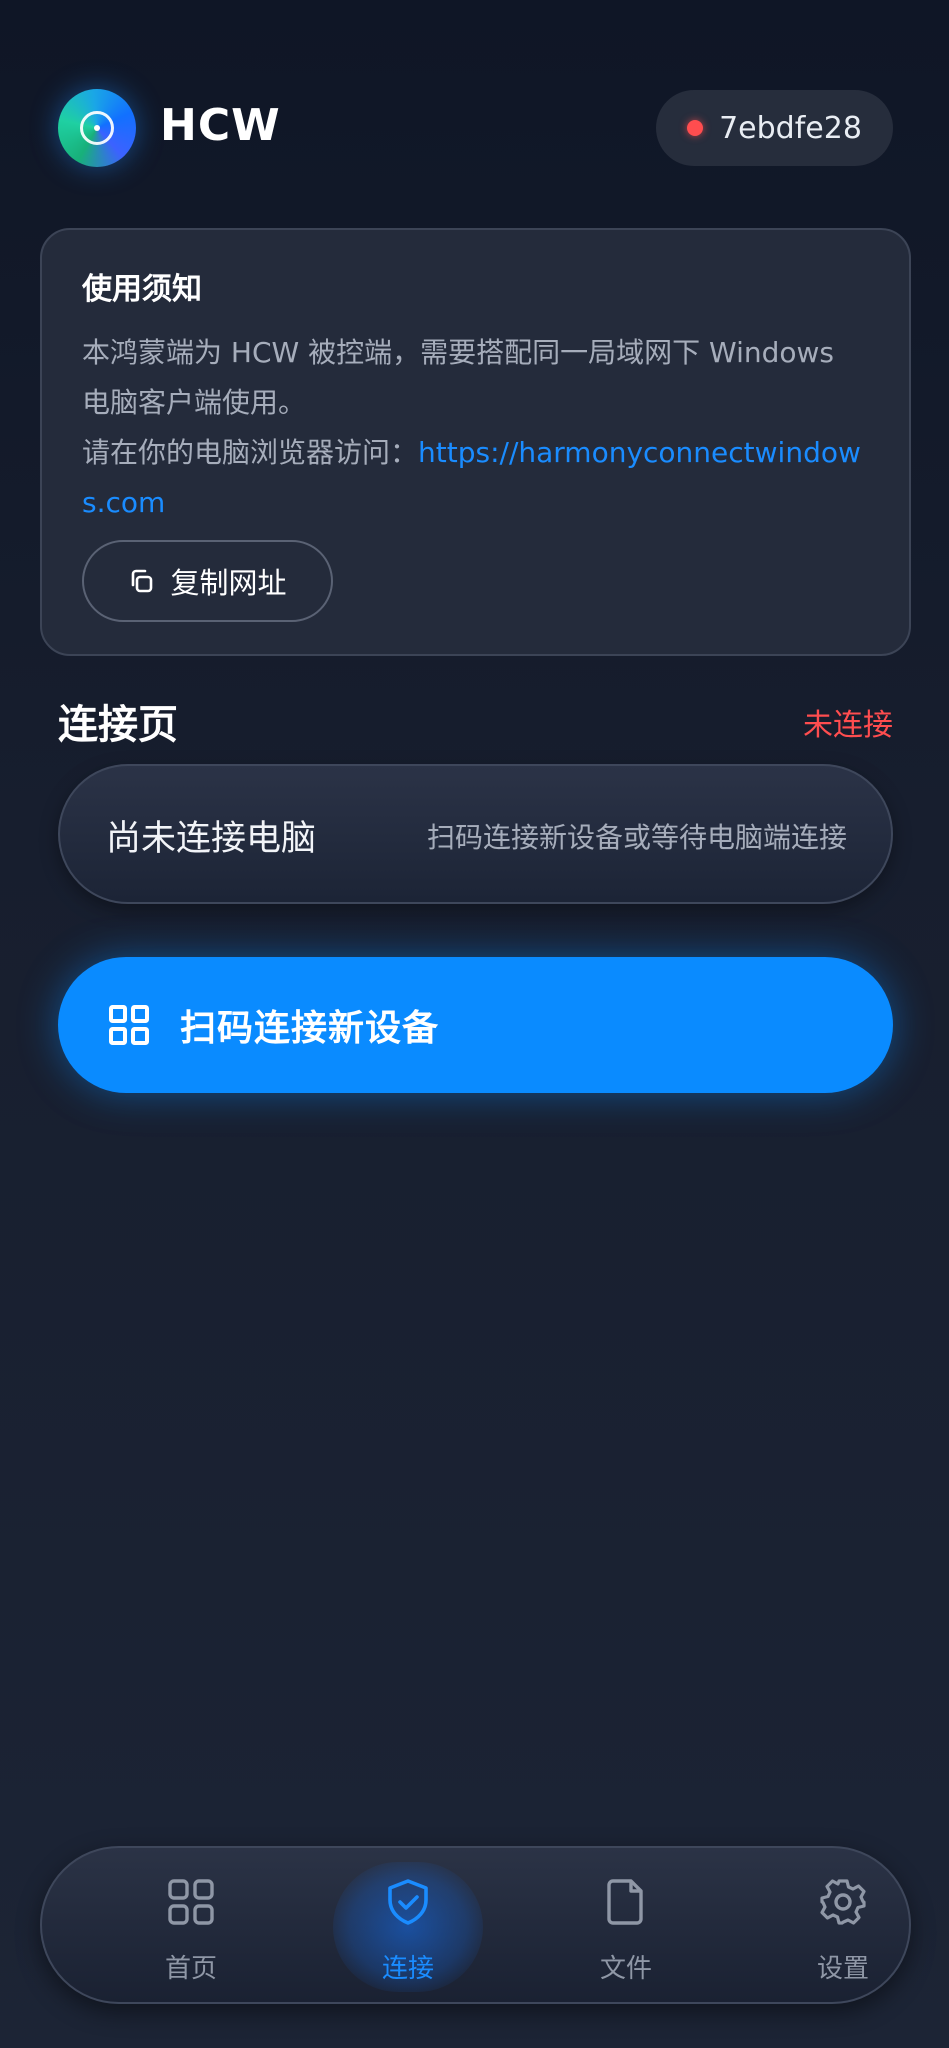 This screenshot has width=949, height=2048. What do you see at coordinates (626, 1927) in the screenshot?
I see `nav-item-files: 文件` at bounding box center [626, 1927].